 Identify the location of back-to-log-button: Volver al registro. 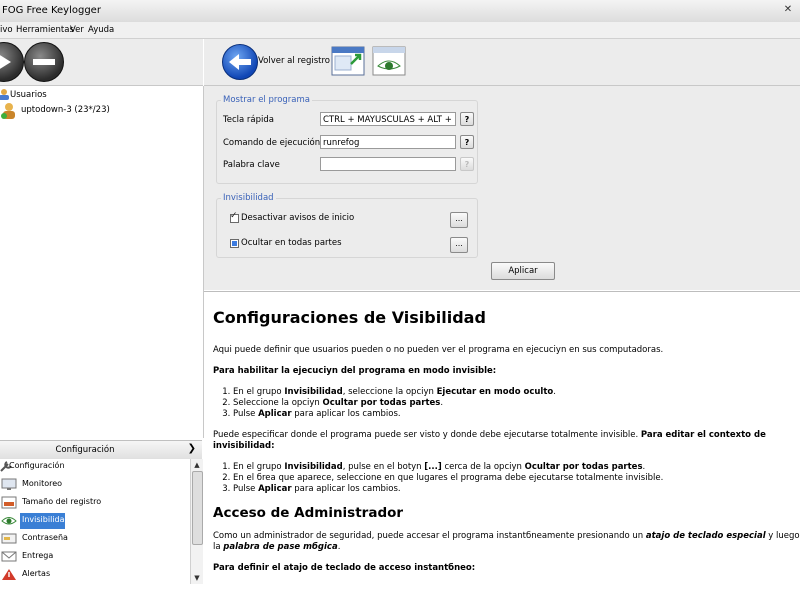
(274, 62).